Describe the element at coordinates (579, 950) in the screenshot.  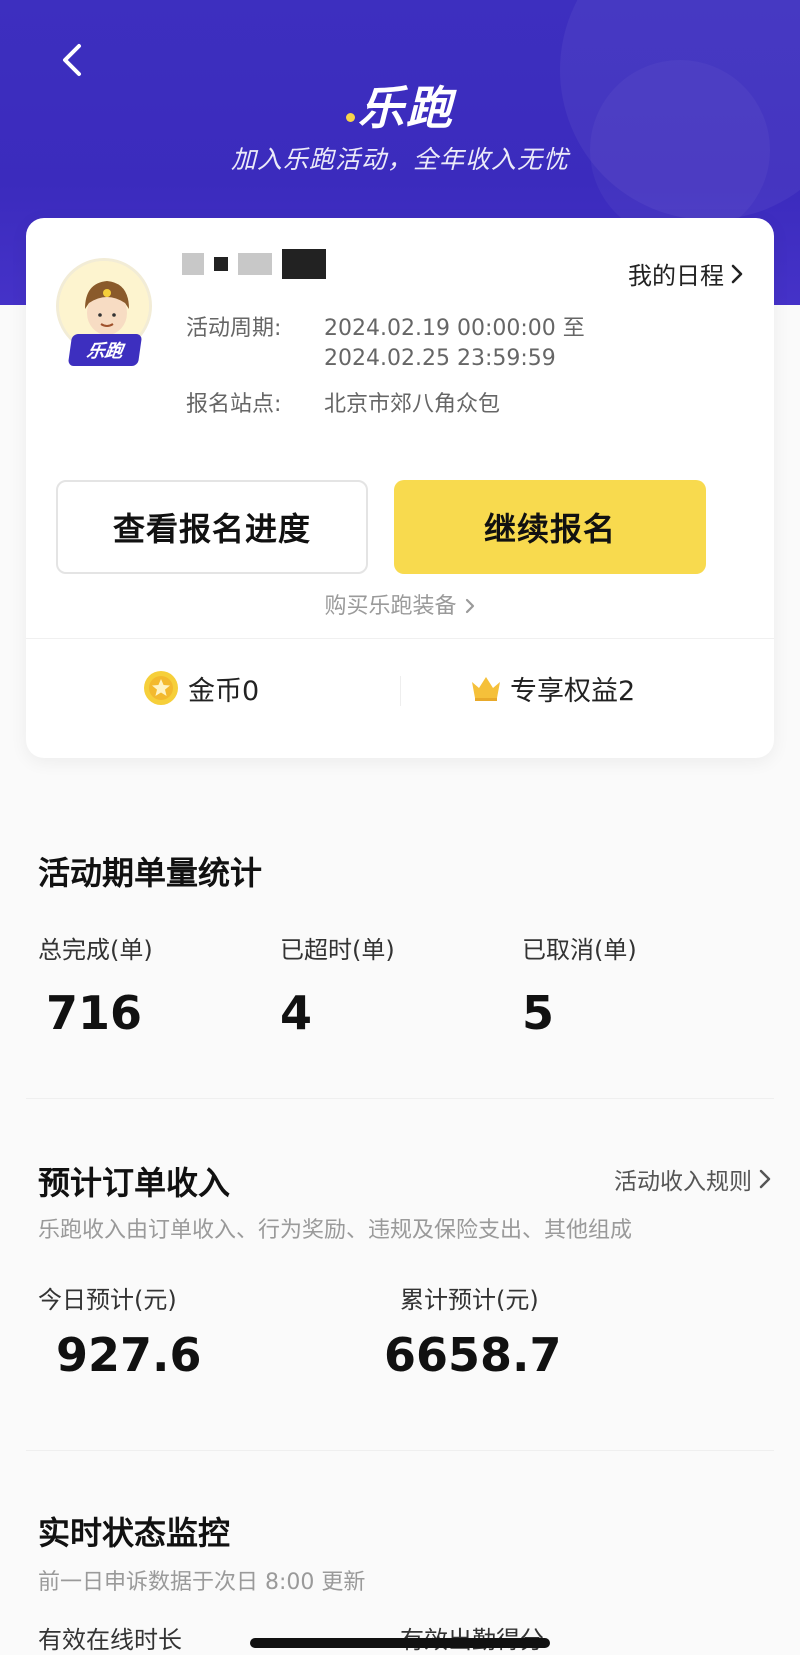
I see `cancelled-label: 已取消(单)` at that location.